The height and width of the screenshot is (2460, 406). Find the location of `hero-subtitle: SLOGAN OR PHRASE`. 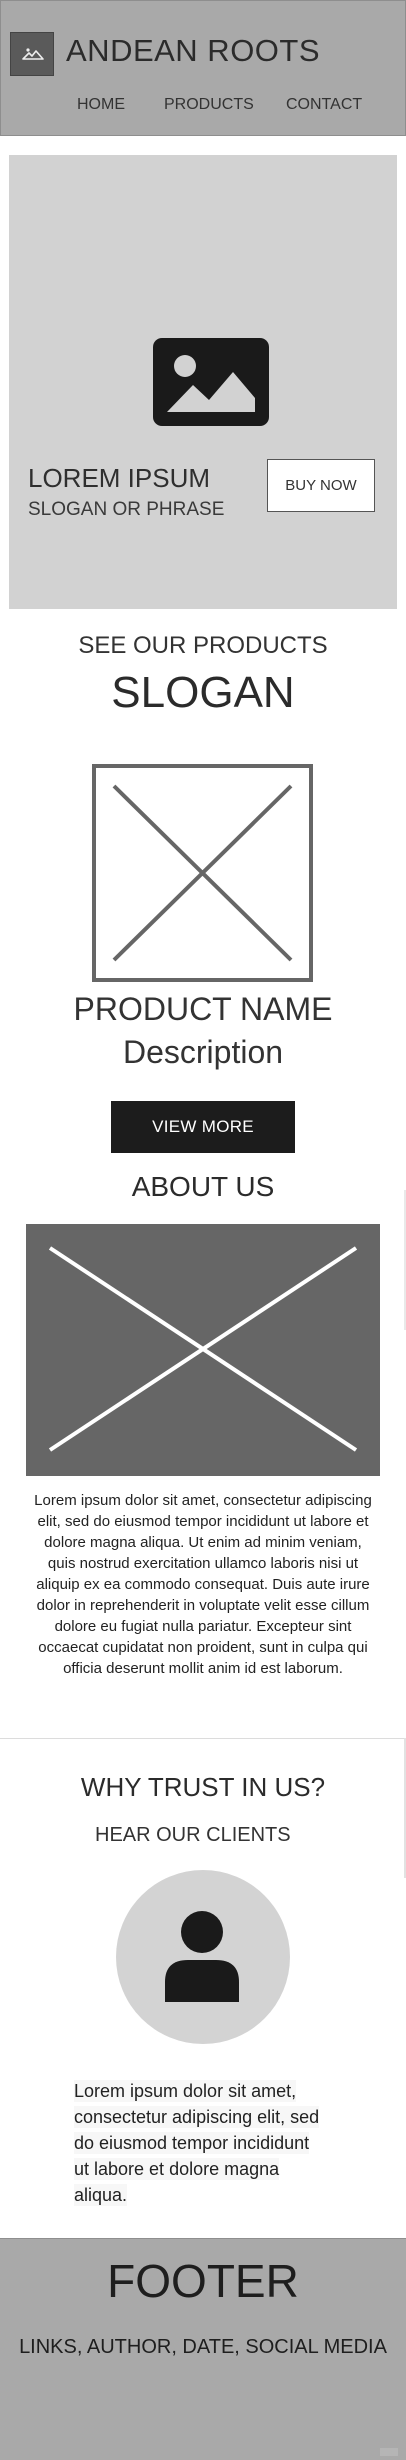

hero-subtitle: SLOGAN OR PHRASE is located at coordinates (126, 509).